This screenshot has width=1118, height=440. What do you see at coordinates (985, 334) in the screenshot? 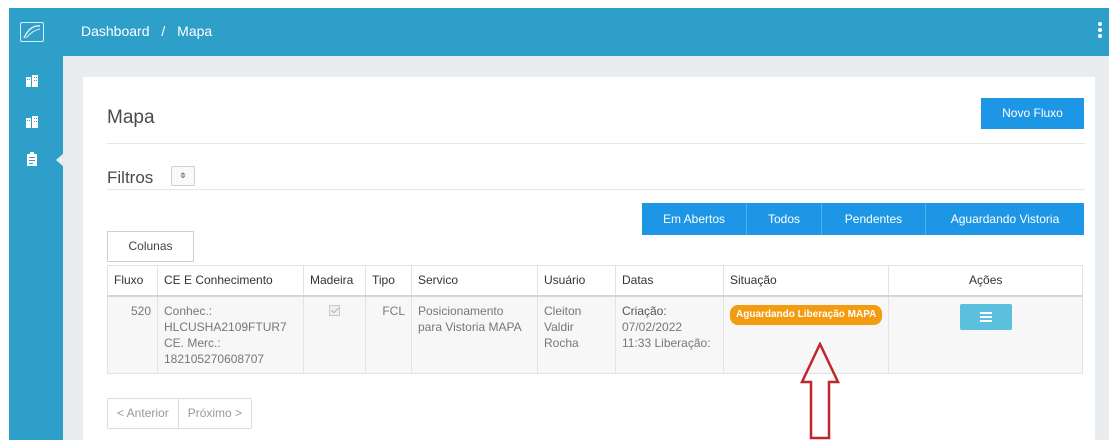
I see `cell-acoes` at bounding box center [985, 334].